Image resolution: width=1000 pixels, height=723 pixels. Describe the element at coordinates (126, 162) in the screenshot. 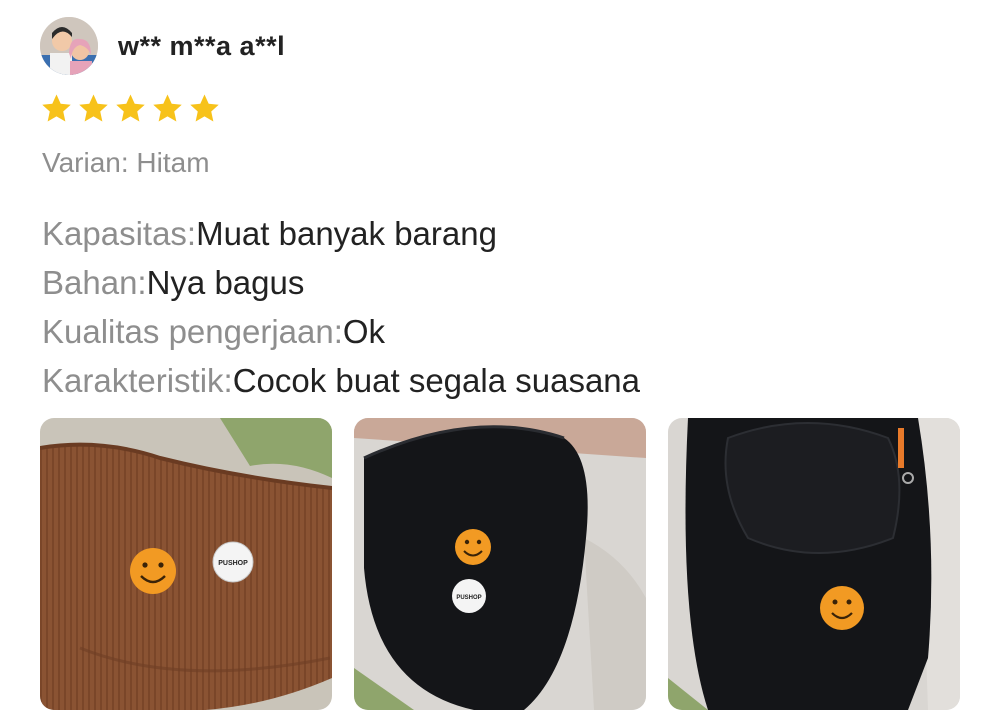

I see `variant-label: Varian: Hitam` at that location.